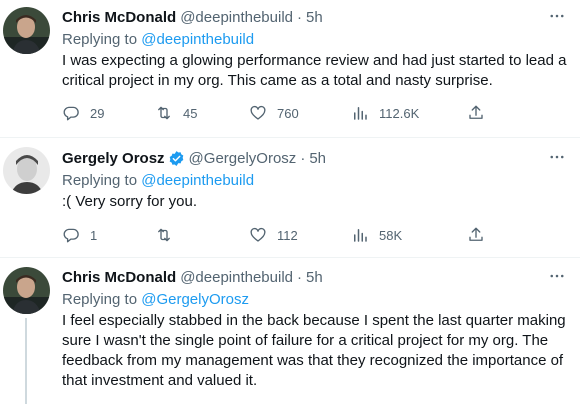 The image size is (580, 404). Describe the element at coordinates (273, 235) in the screenshot. I see `like-button: 112` at that location.